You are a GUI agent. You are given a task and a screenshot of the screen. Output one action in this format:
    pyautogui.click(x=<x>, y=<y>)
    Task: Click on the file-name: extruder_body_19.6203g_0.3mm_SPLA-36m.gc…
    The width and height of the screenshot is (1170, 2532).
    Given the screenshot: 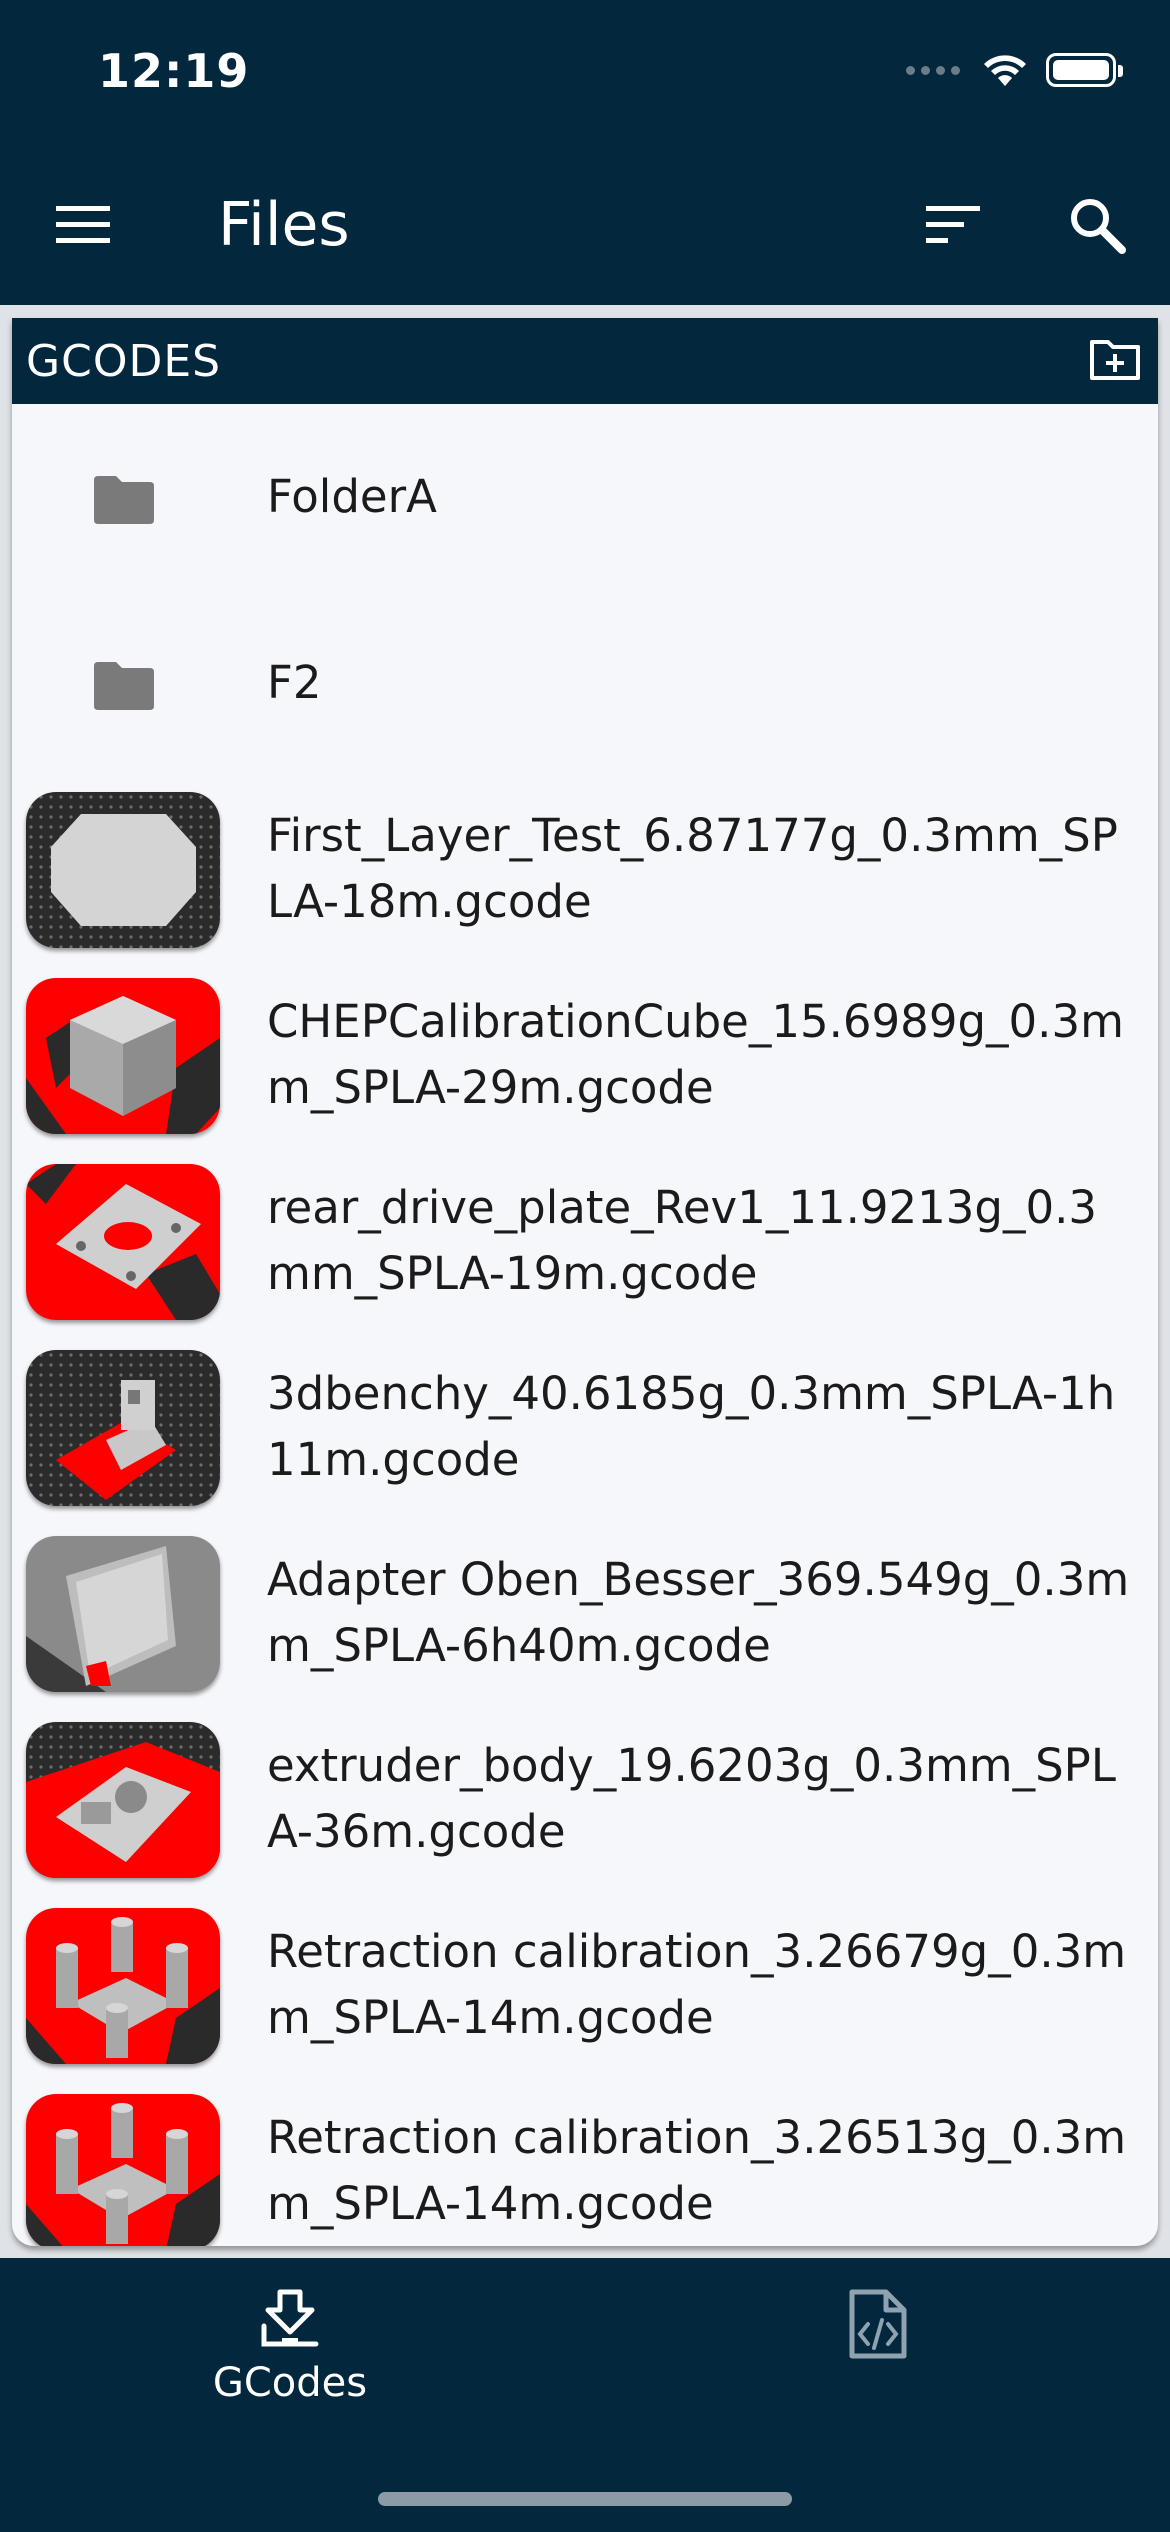 What is the action you would take?
    pyautogui.click(x=691, y=1798)
    